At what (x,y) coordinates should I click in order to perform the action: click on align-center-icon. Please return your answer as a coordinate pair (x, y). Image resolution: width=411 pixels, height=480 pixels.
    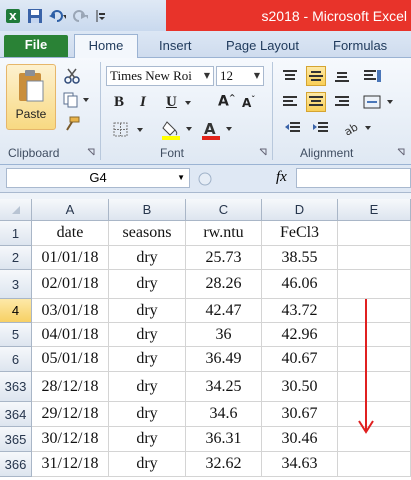
    Looking at the image, I should click on (316, 102).